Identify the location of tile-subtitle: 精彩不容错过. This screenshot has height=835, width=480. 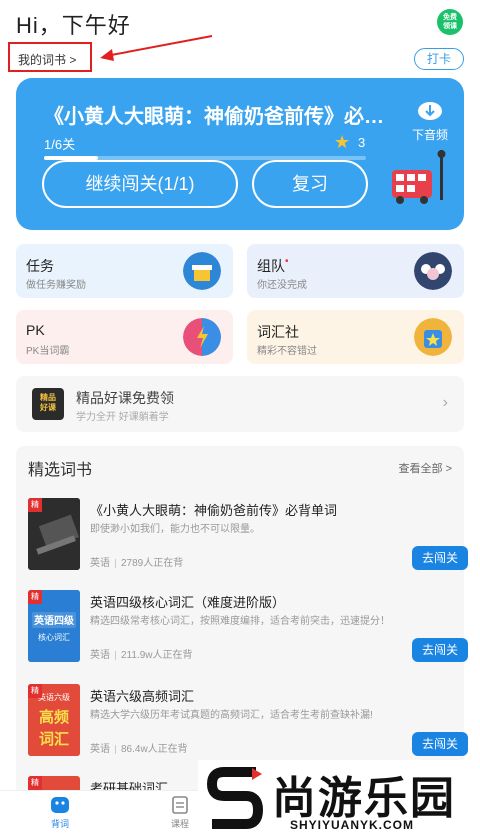
(287, 351).